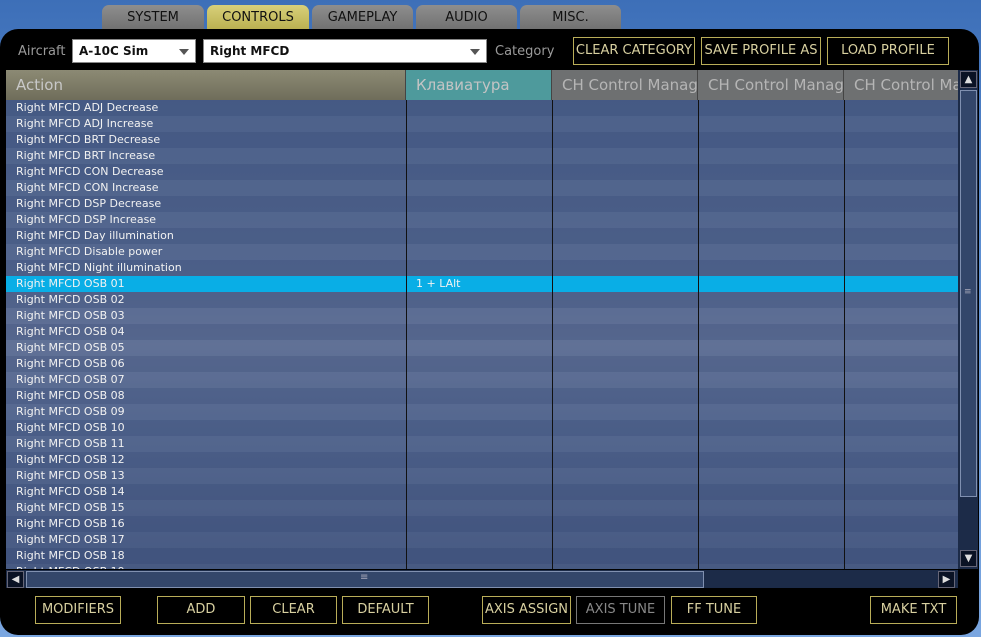  What do you see at coordinates (206, 172) in the screenshot?
I see `action-cell: Right MFCD CON Decrease` at bounding box center [206, 172].